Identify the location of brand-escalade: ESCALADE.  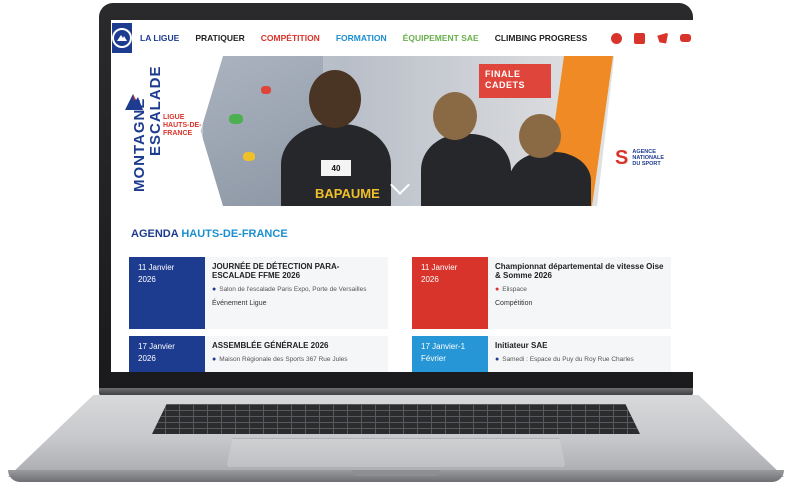
(155, 110).